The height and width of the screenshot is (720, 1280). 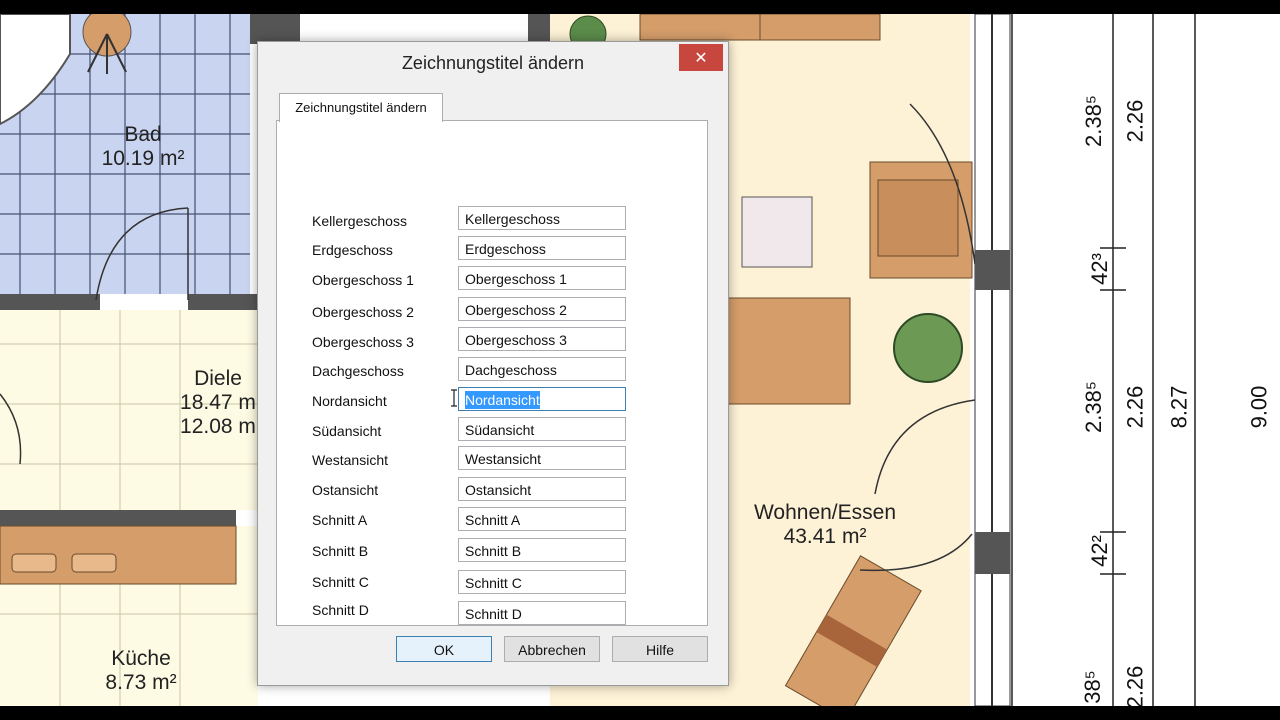 What do you see at coordinates (542, 550) in the screenshot?
I see `title-field-schnitt-b: Schnitt B` at bounding box center [542, 550].